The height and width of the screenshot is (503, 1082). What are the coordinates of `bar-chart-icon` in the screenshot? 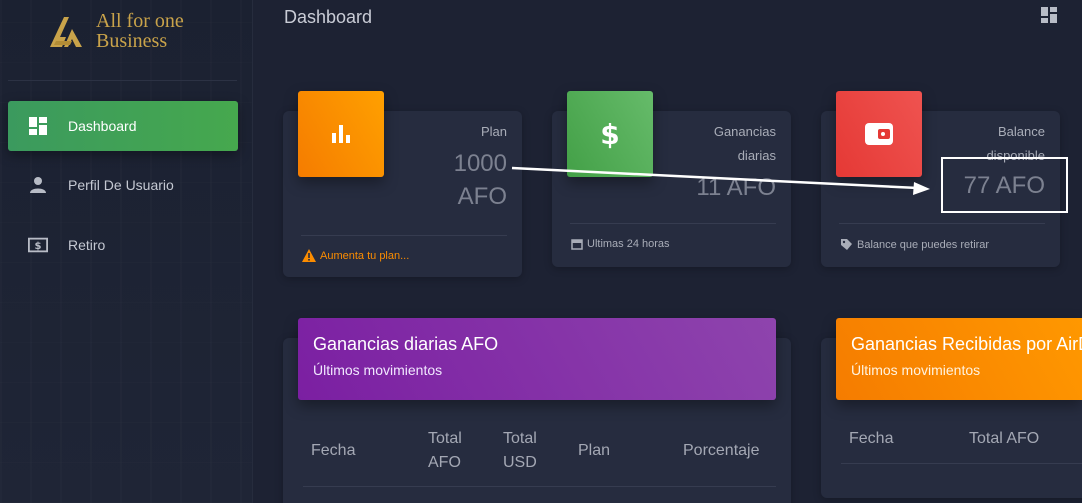 It's located at (341, 134).